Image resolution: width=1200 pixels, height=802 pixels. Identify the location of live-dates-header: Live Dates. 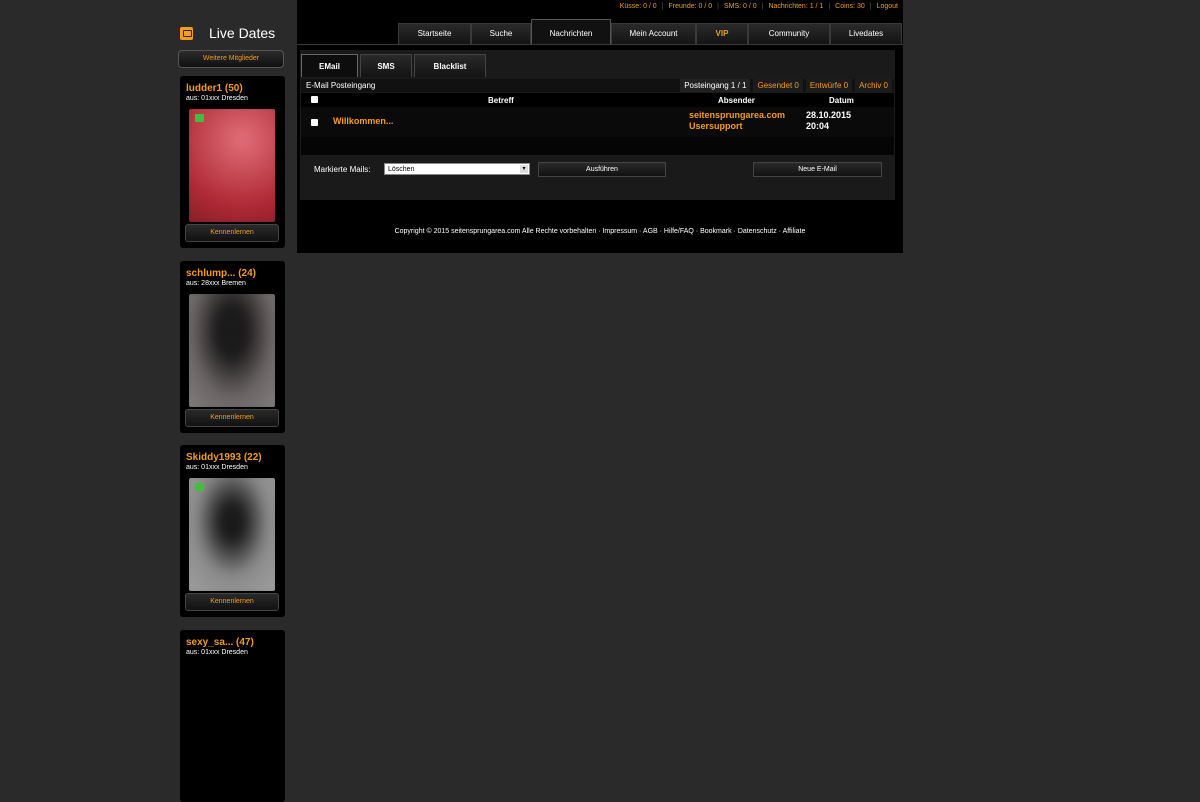
(233, 33).